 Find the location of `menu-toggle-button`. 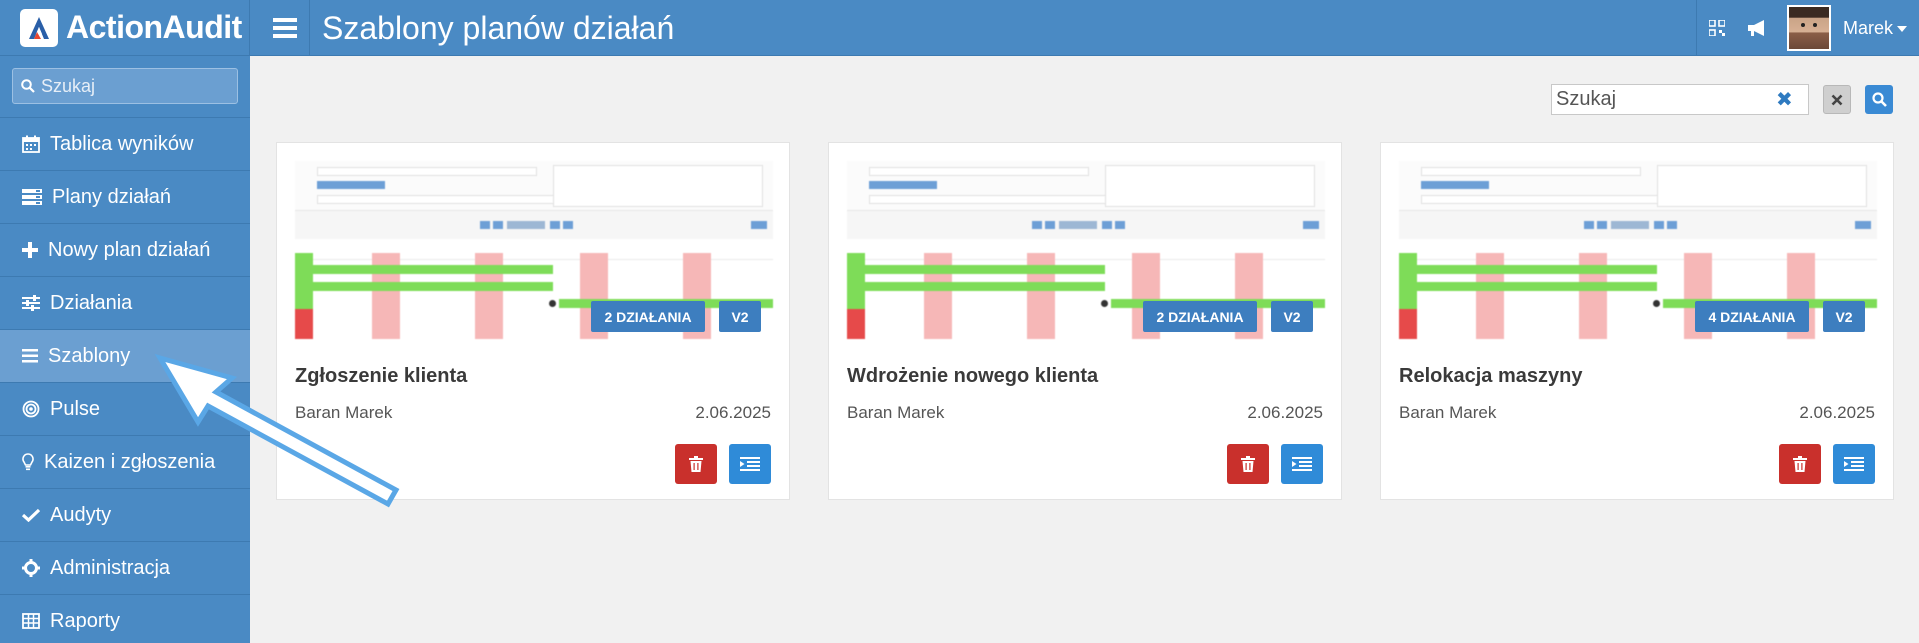

menu-toggle-button is located at coordinates (285, 28).